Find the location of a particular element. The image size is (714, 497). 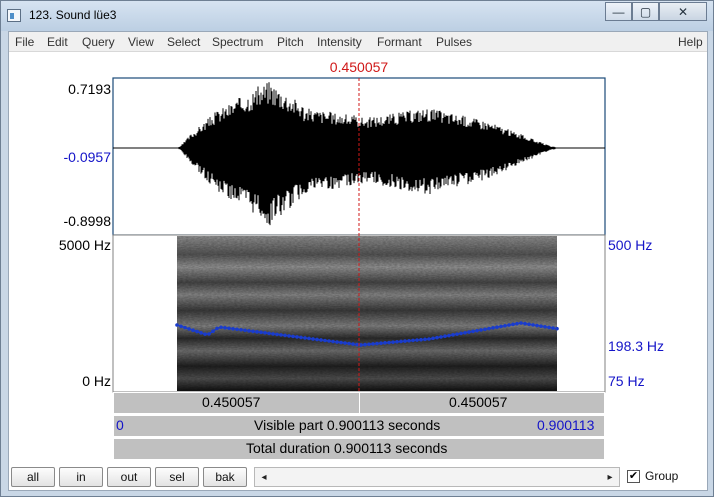

visible-end-time: 0.900113 is located at coordinates (566, 425).